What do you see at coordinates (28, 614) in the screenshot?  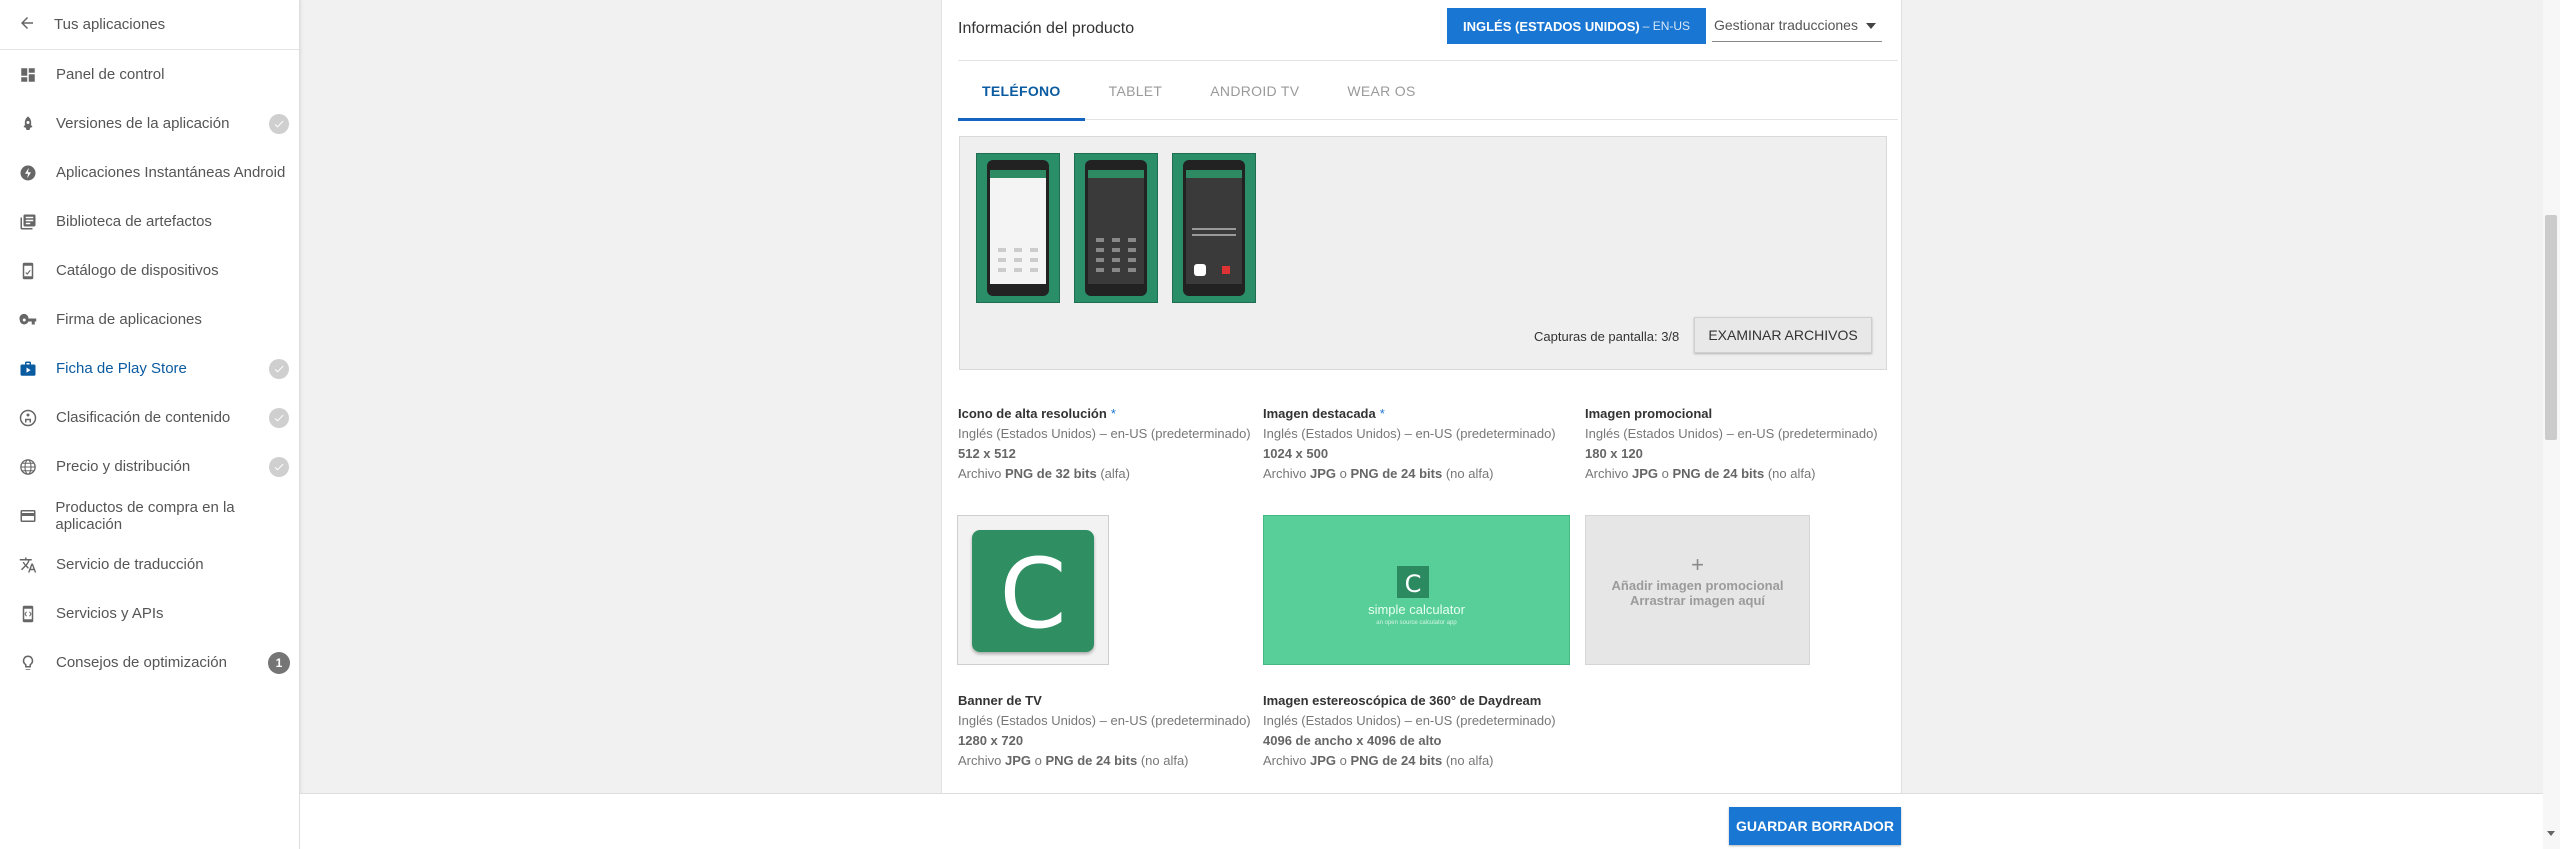 I see `api-icon` at bounding box center [28, 614].